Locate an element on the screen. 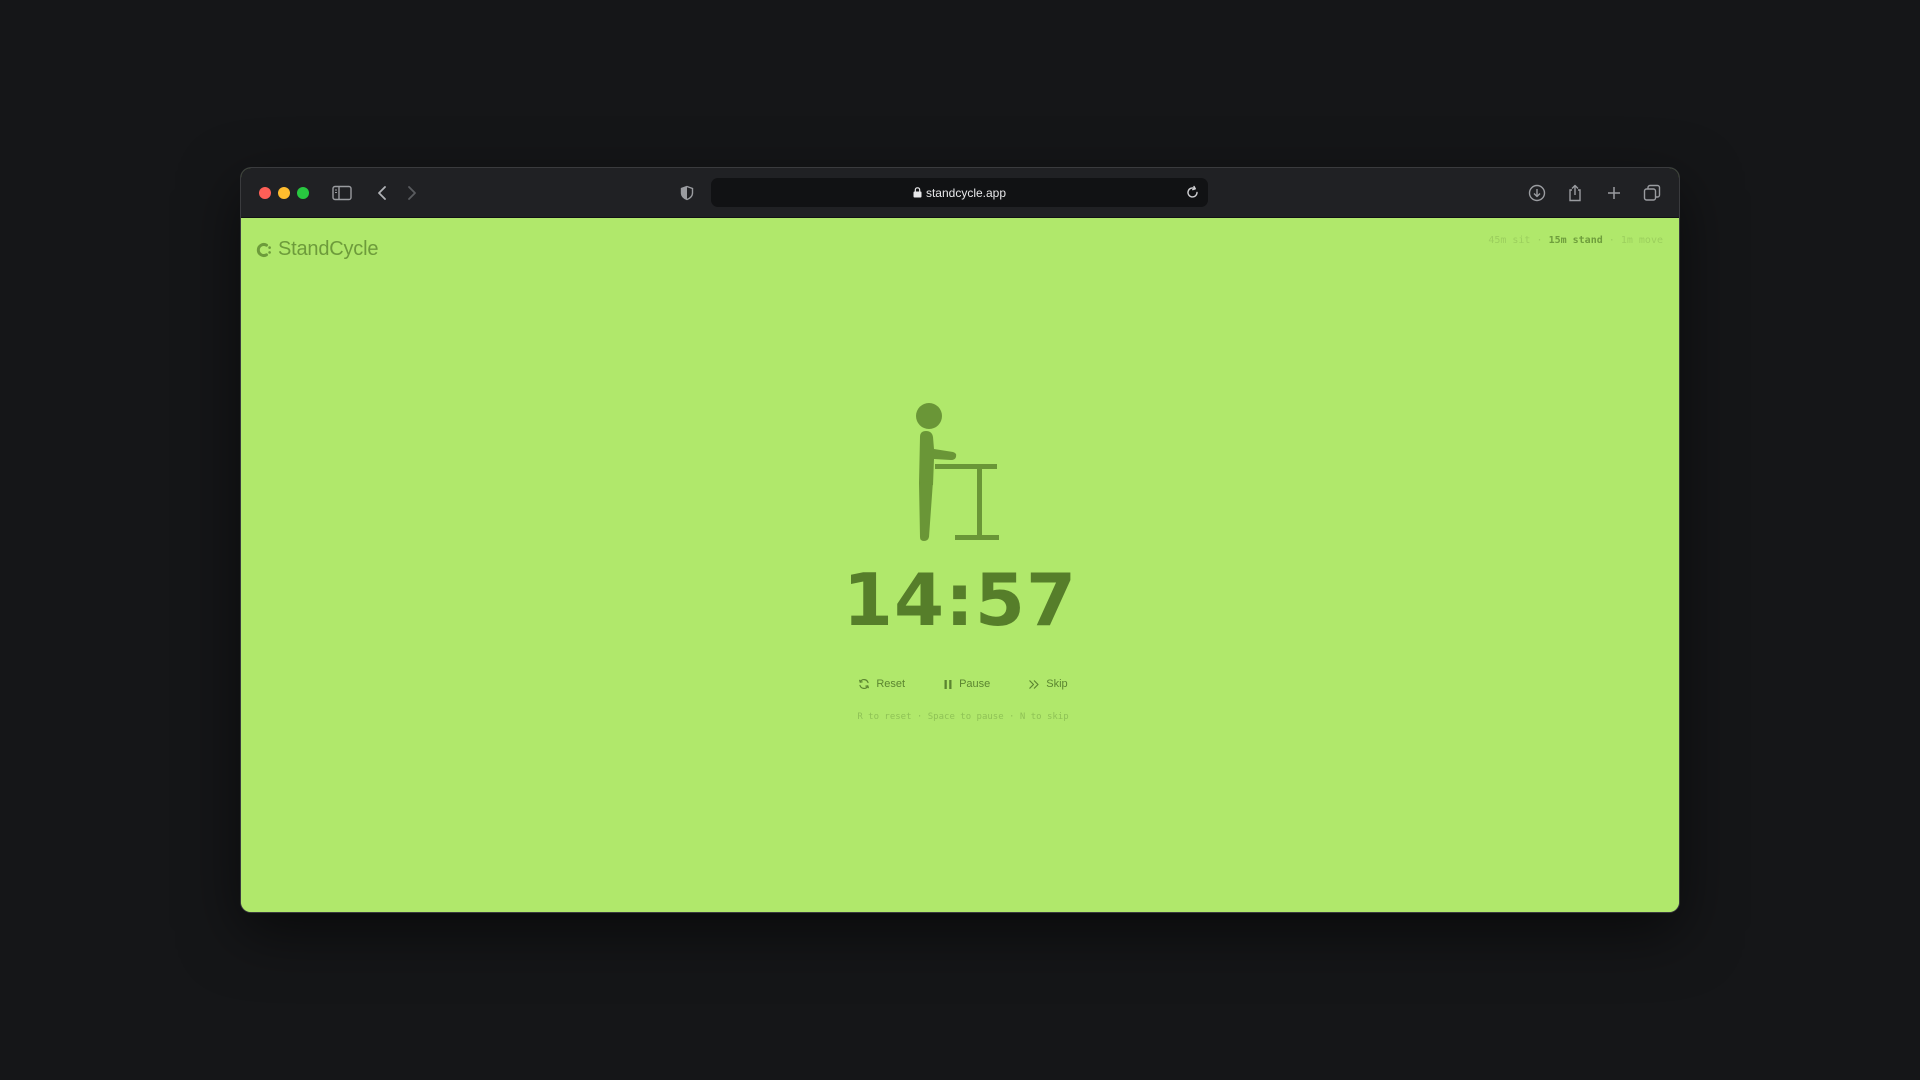 This screenshot has height=1080, width=1920. address-bar: standcycle.app is located at coordinates (959, 192).